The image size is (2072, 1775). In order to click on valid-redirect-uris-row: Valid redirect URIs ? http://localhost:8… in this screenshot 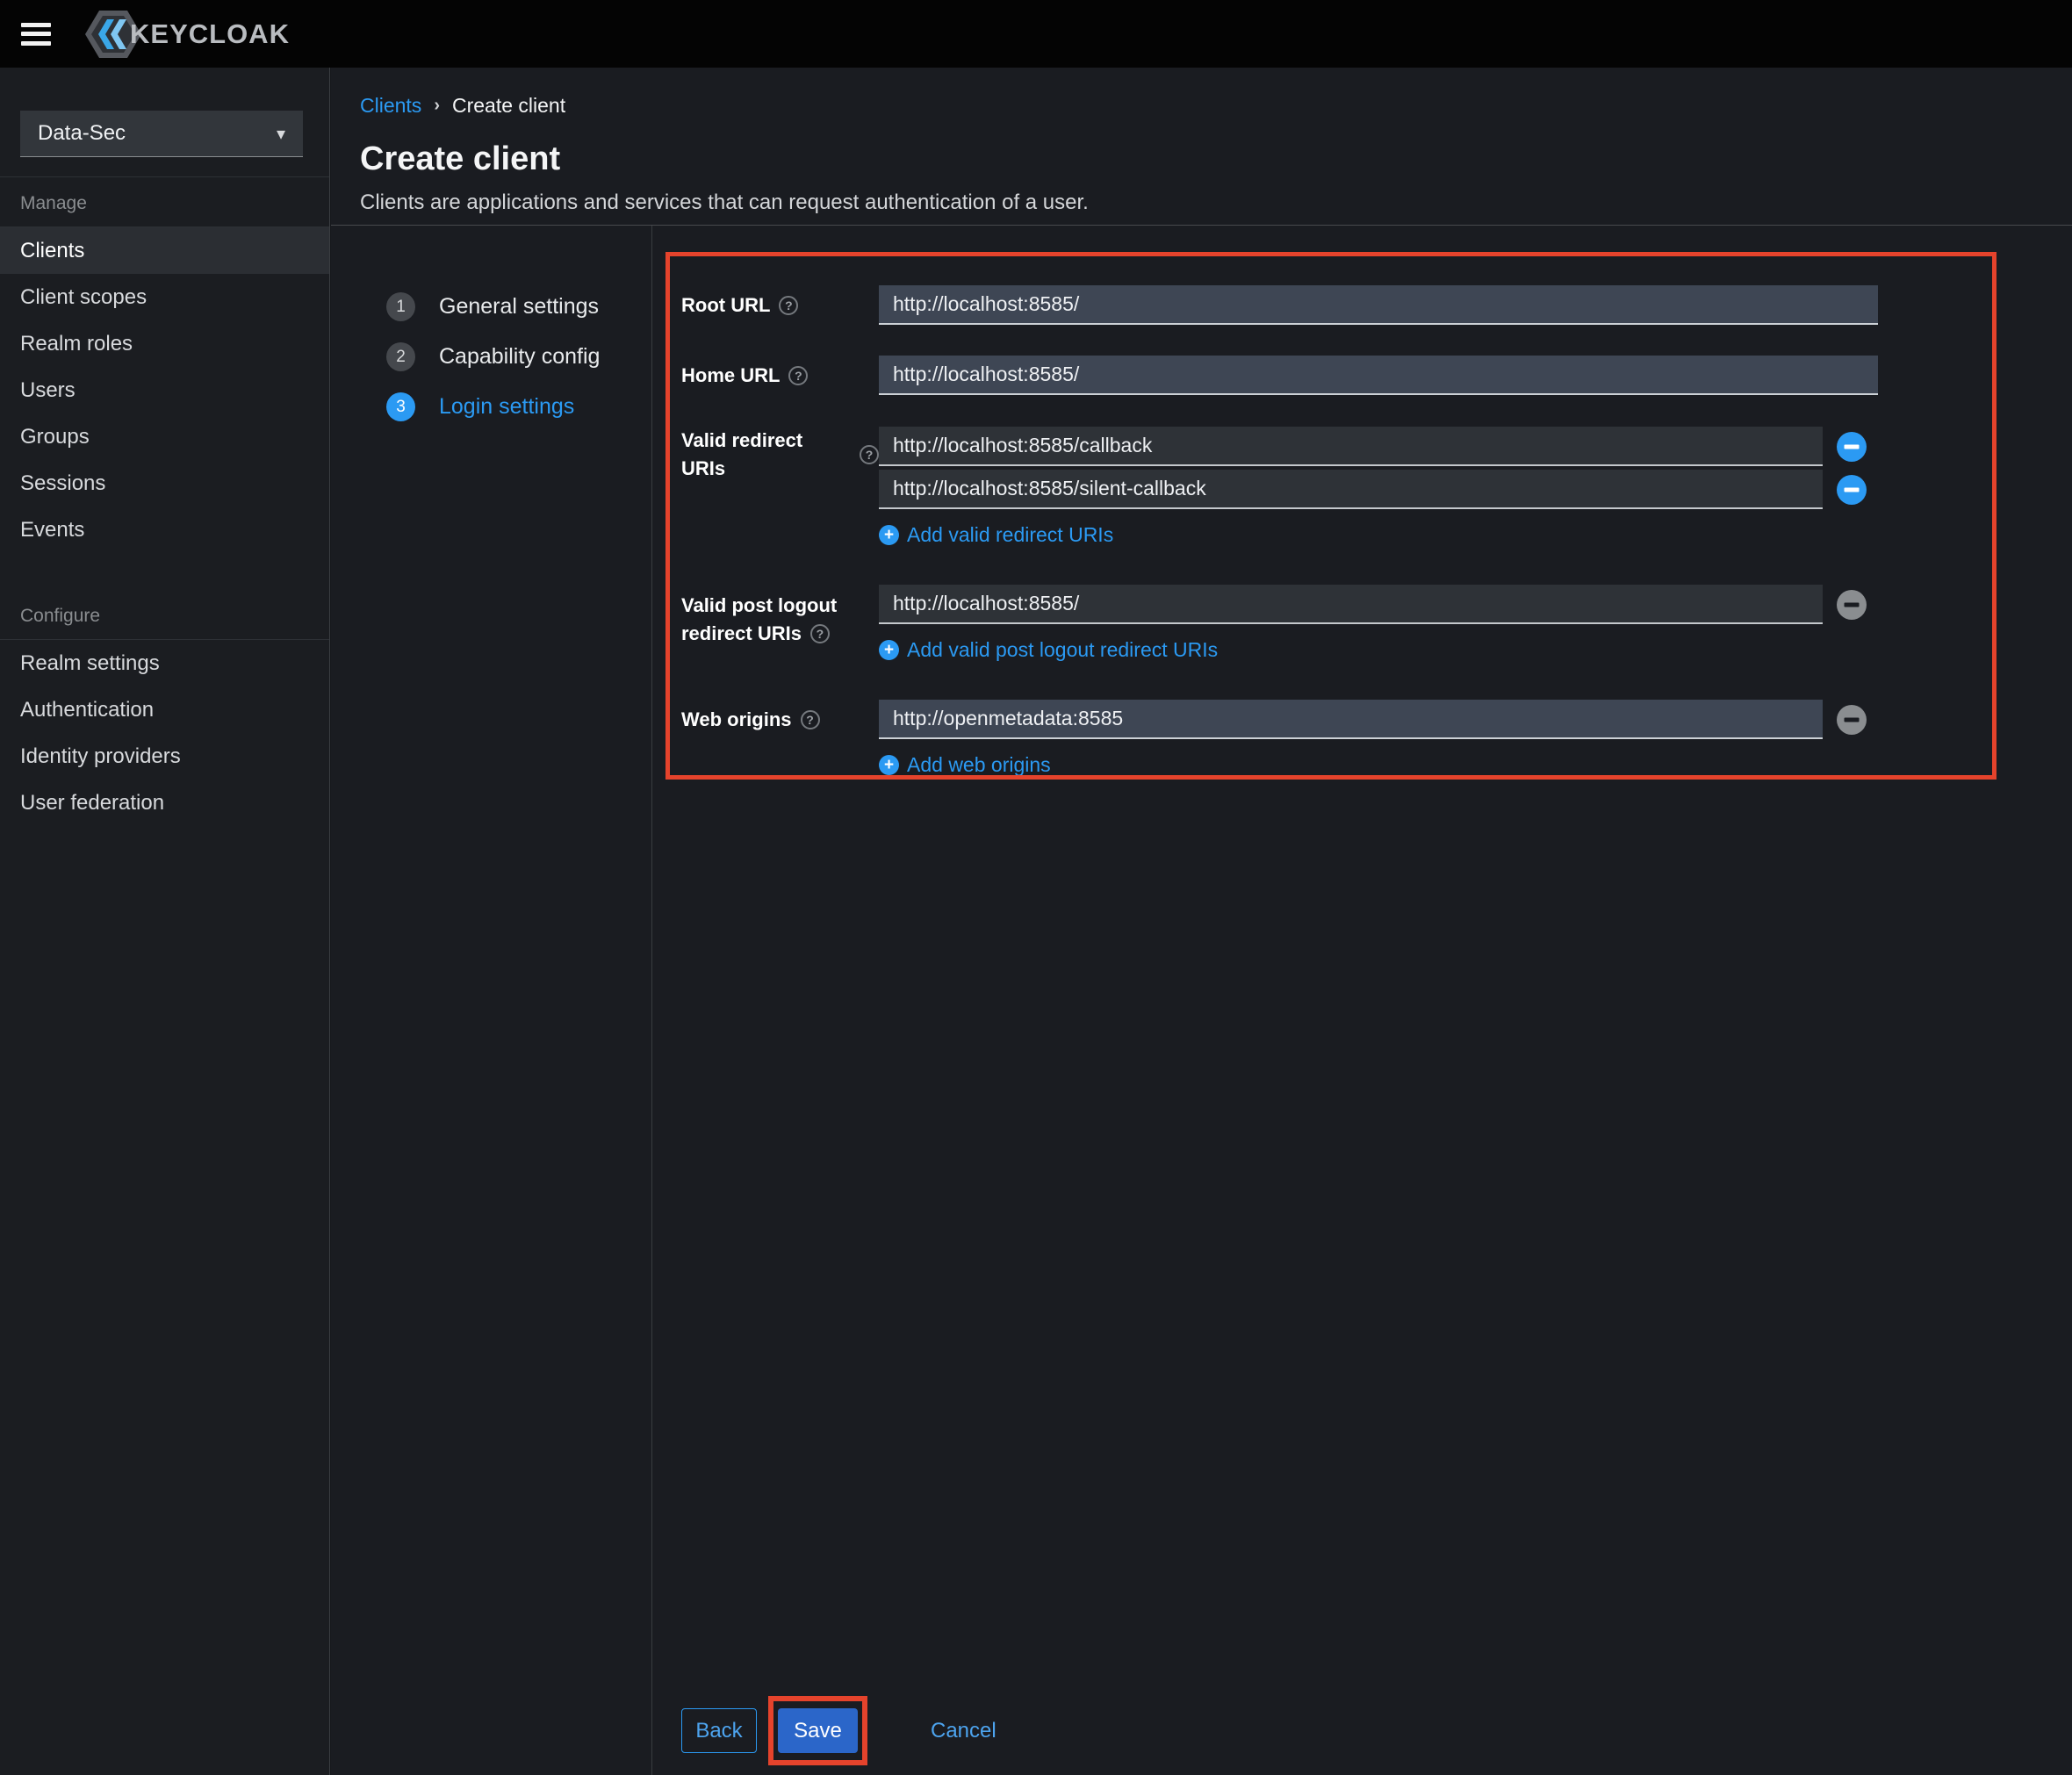, I will do `click(1376, 487)`.